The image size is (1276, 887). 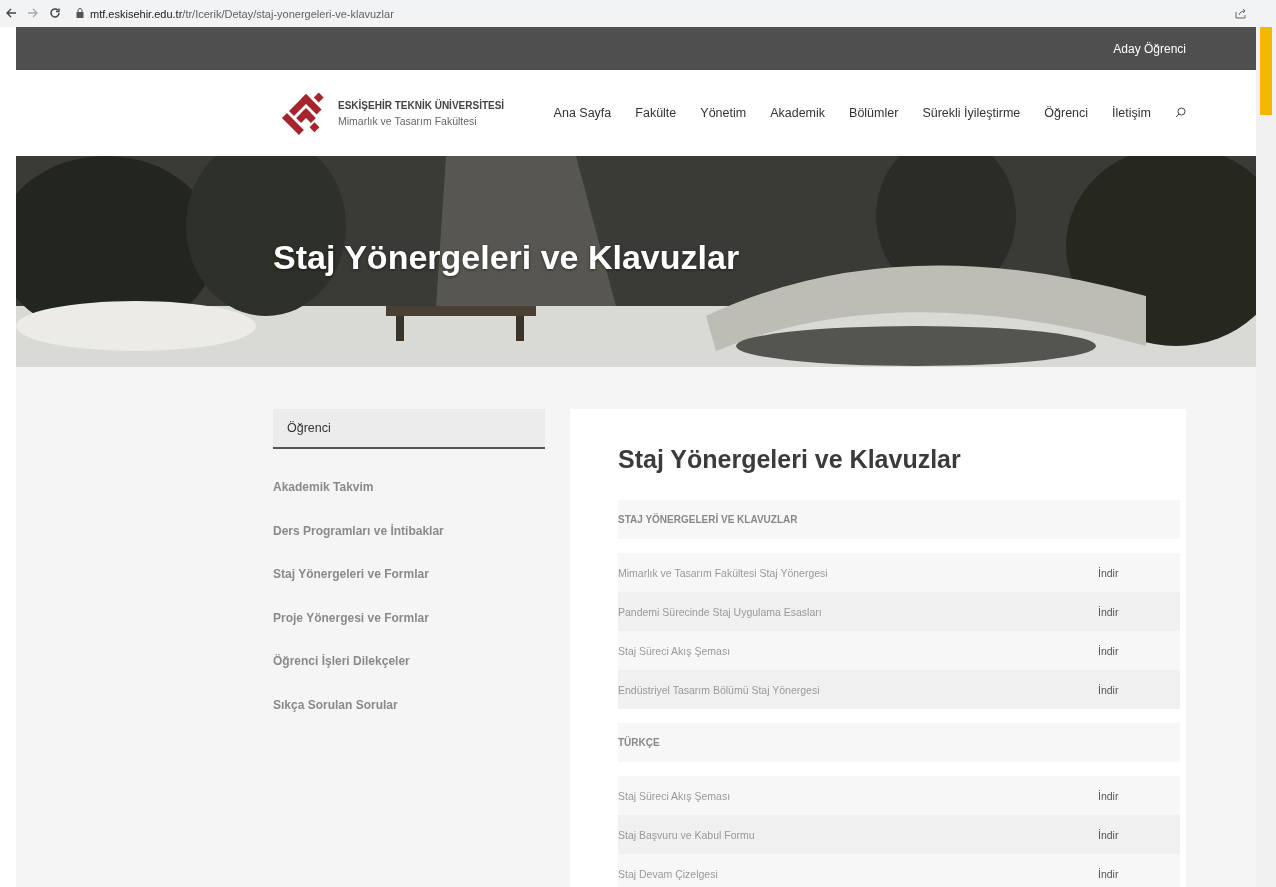 What do you see at coordinates (720, 611) in the screenshot?
I see `document-name: Pandemi Sürecinde Staj Uygulama Esasları` at bounding box center [720, 611].